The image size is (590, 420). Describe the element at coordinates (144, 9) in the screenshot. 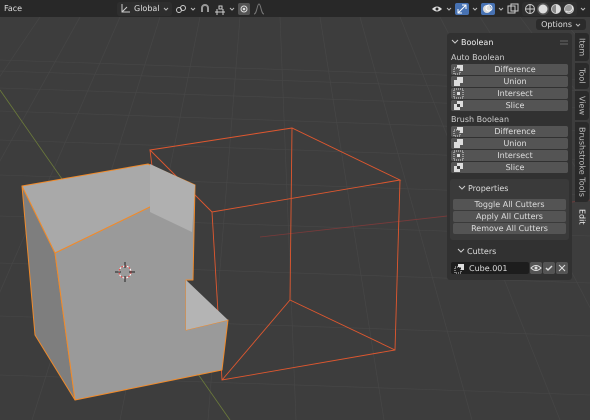

I see `orientation-dropdown: Global` at that location.